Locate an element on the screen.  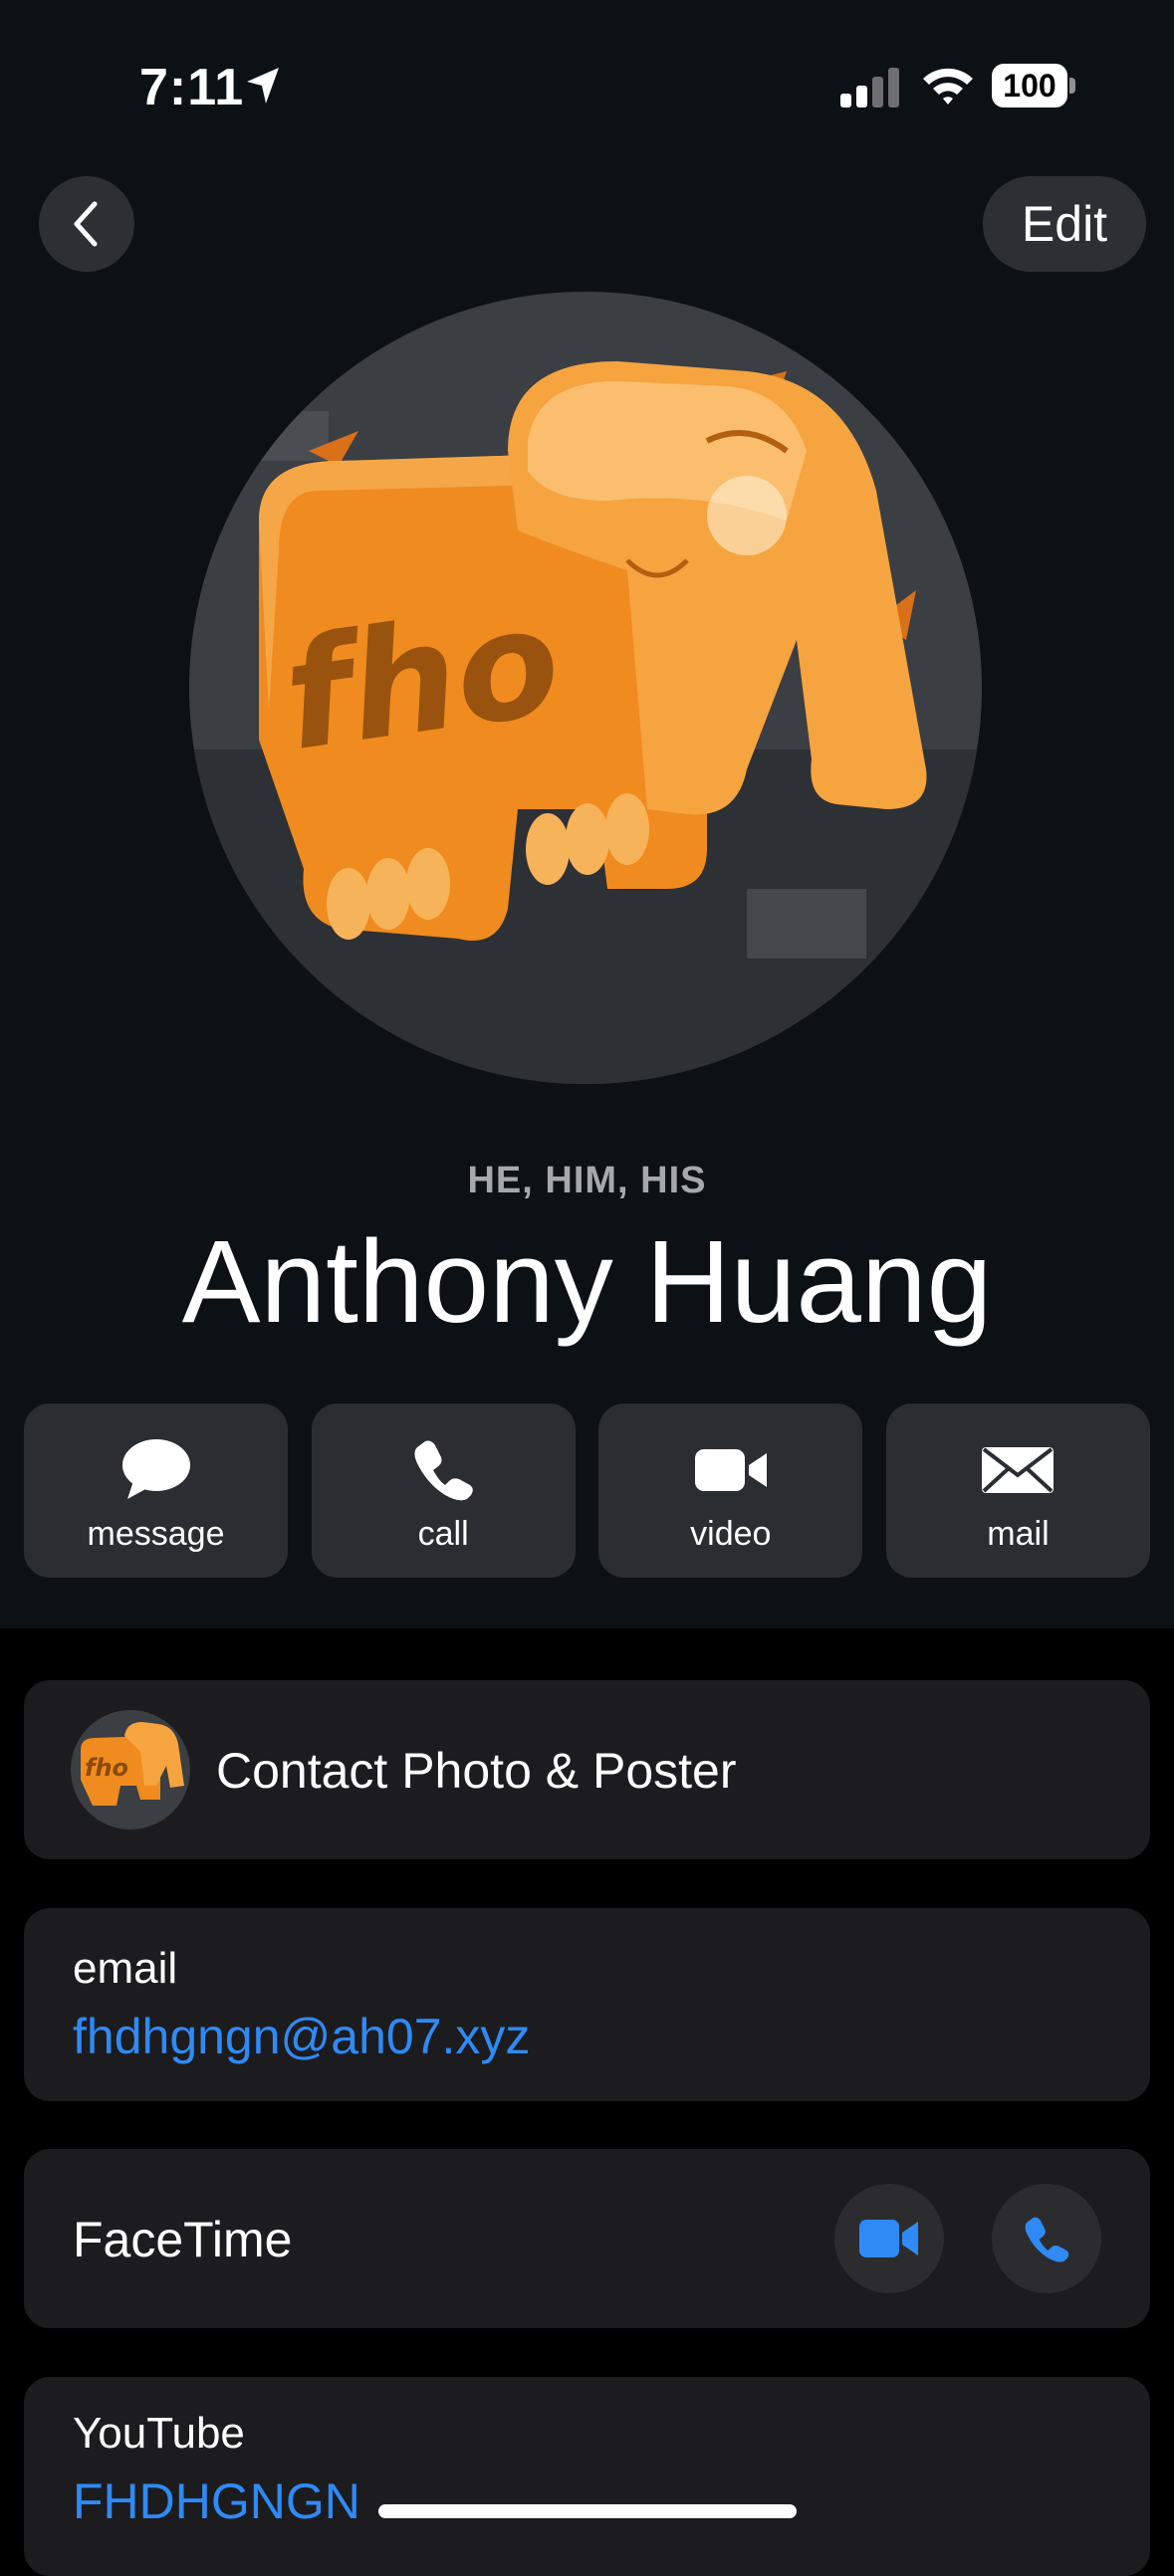
chevron-left-icon is located at coordinates (86, 224).